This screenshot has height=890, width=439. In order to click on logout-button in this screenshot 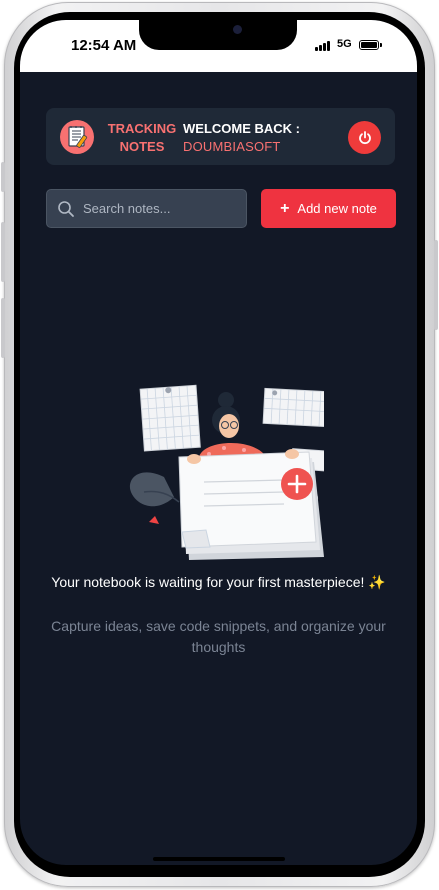, I will do `click(364, 137)`.